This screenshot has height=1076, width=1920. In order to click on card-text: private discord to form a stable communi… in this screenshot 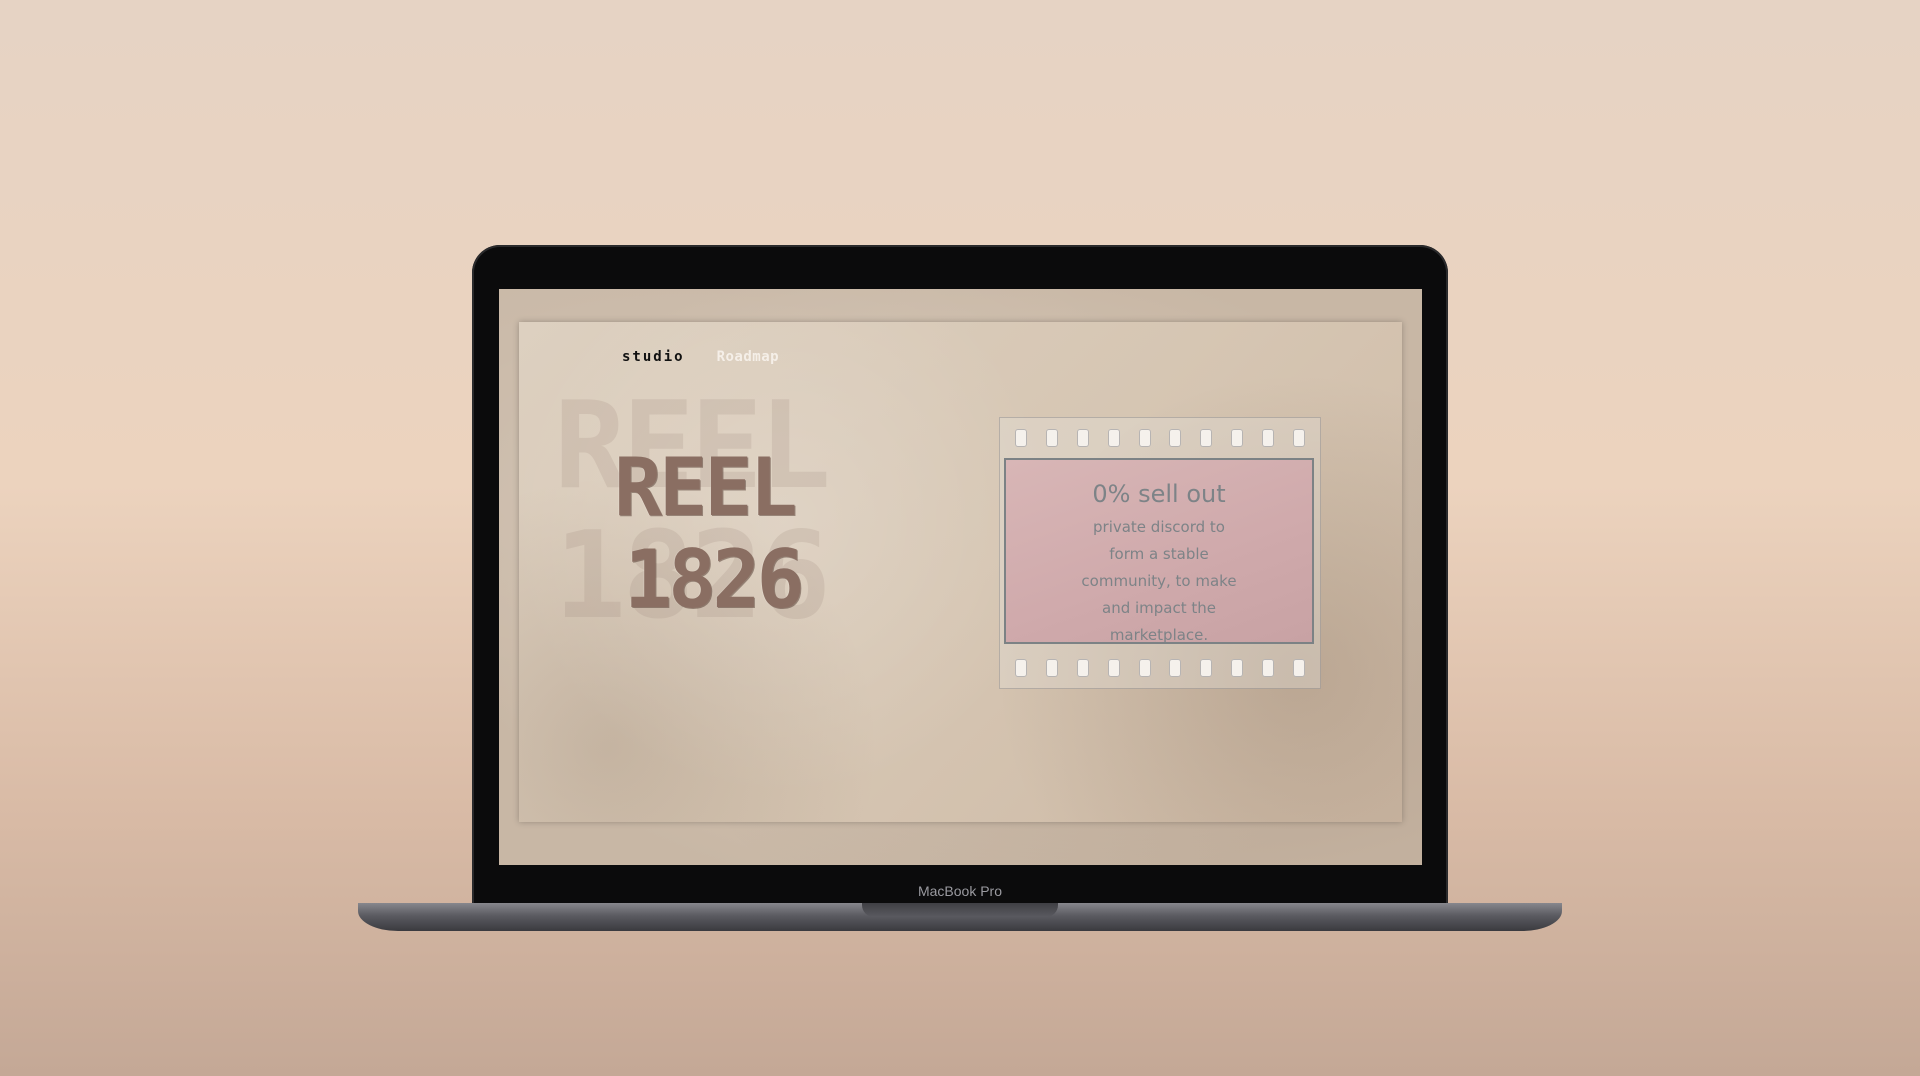, I will do `click(1159, 581)`.